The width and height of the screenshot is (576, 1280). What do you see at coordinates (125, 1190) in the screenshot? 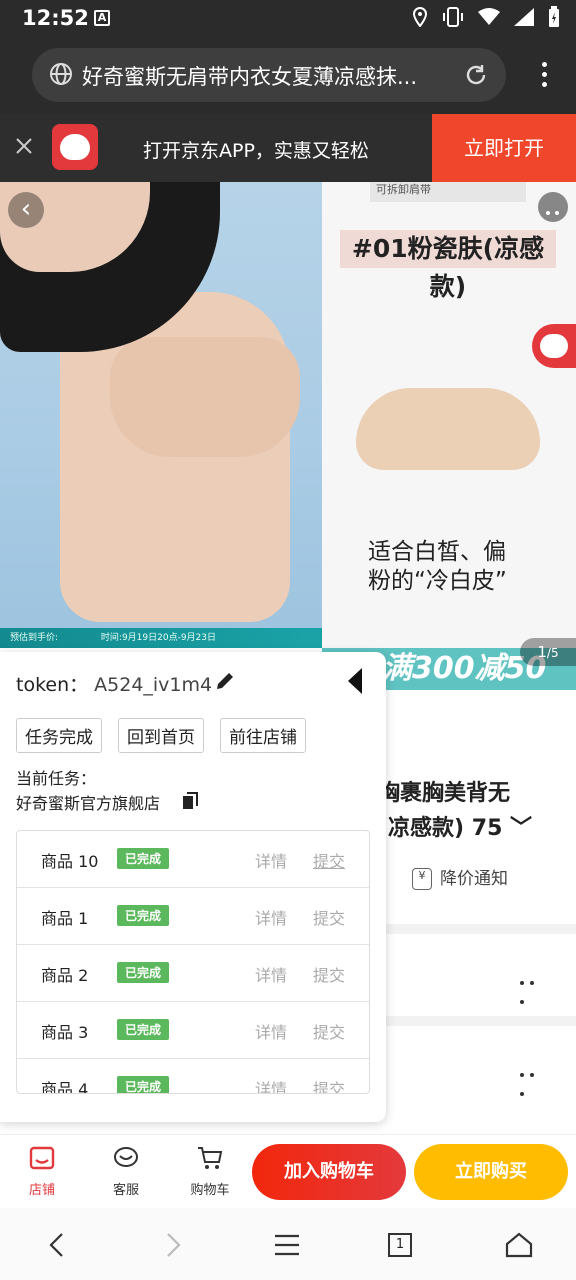
I see `service-label: 客服` at bounding box center [125, 1190].